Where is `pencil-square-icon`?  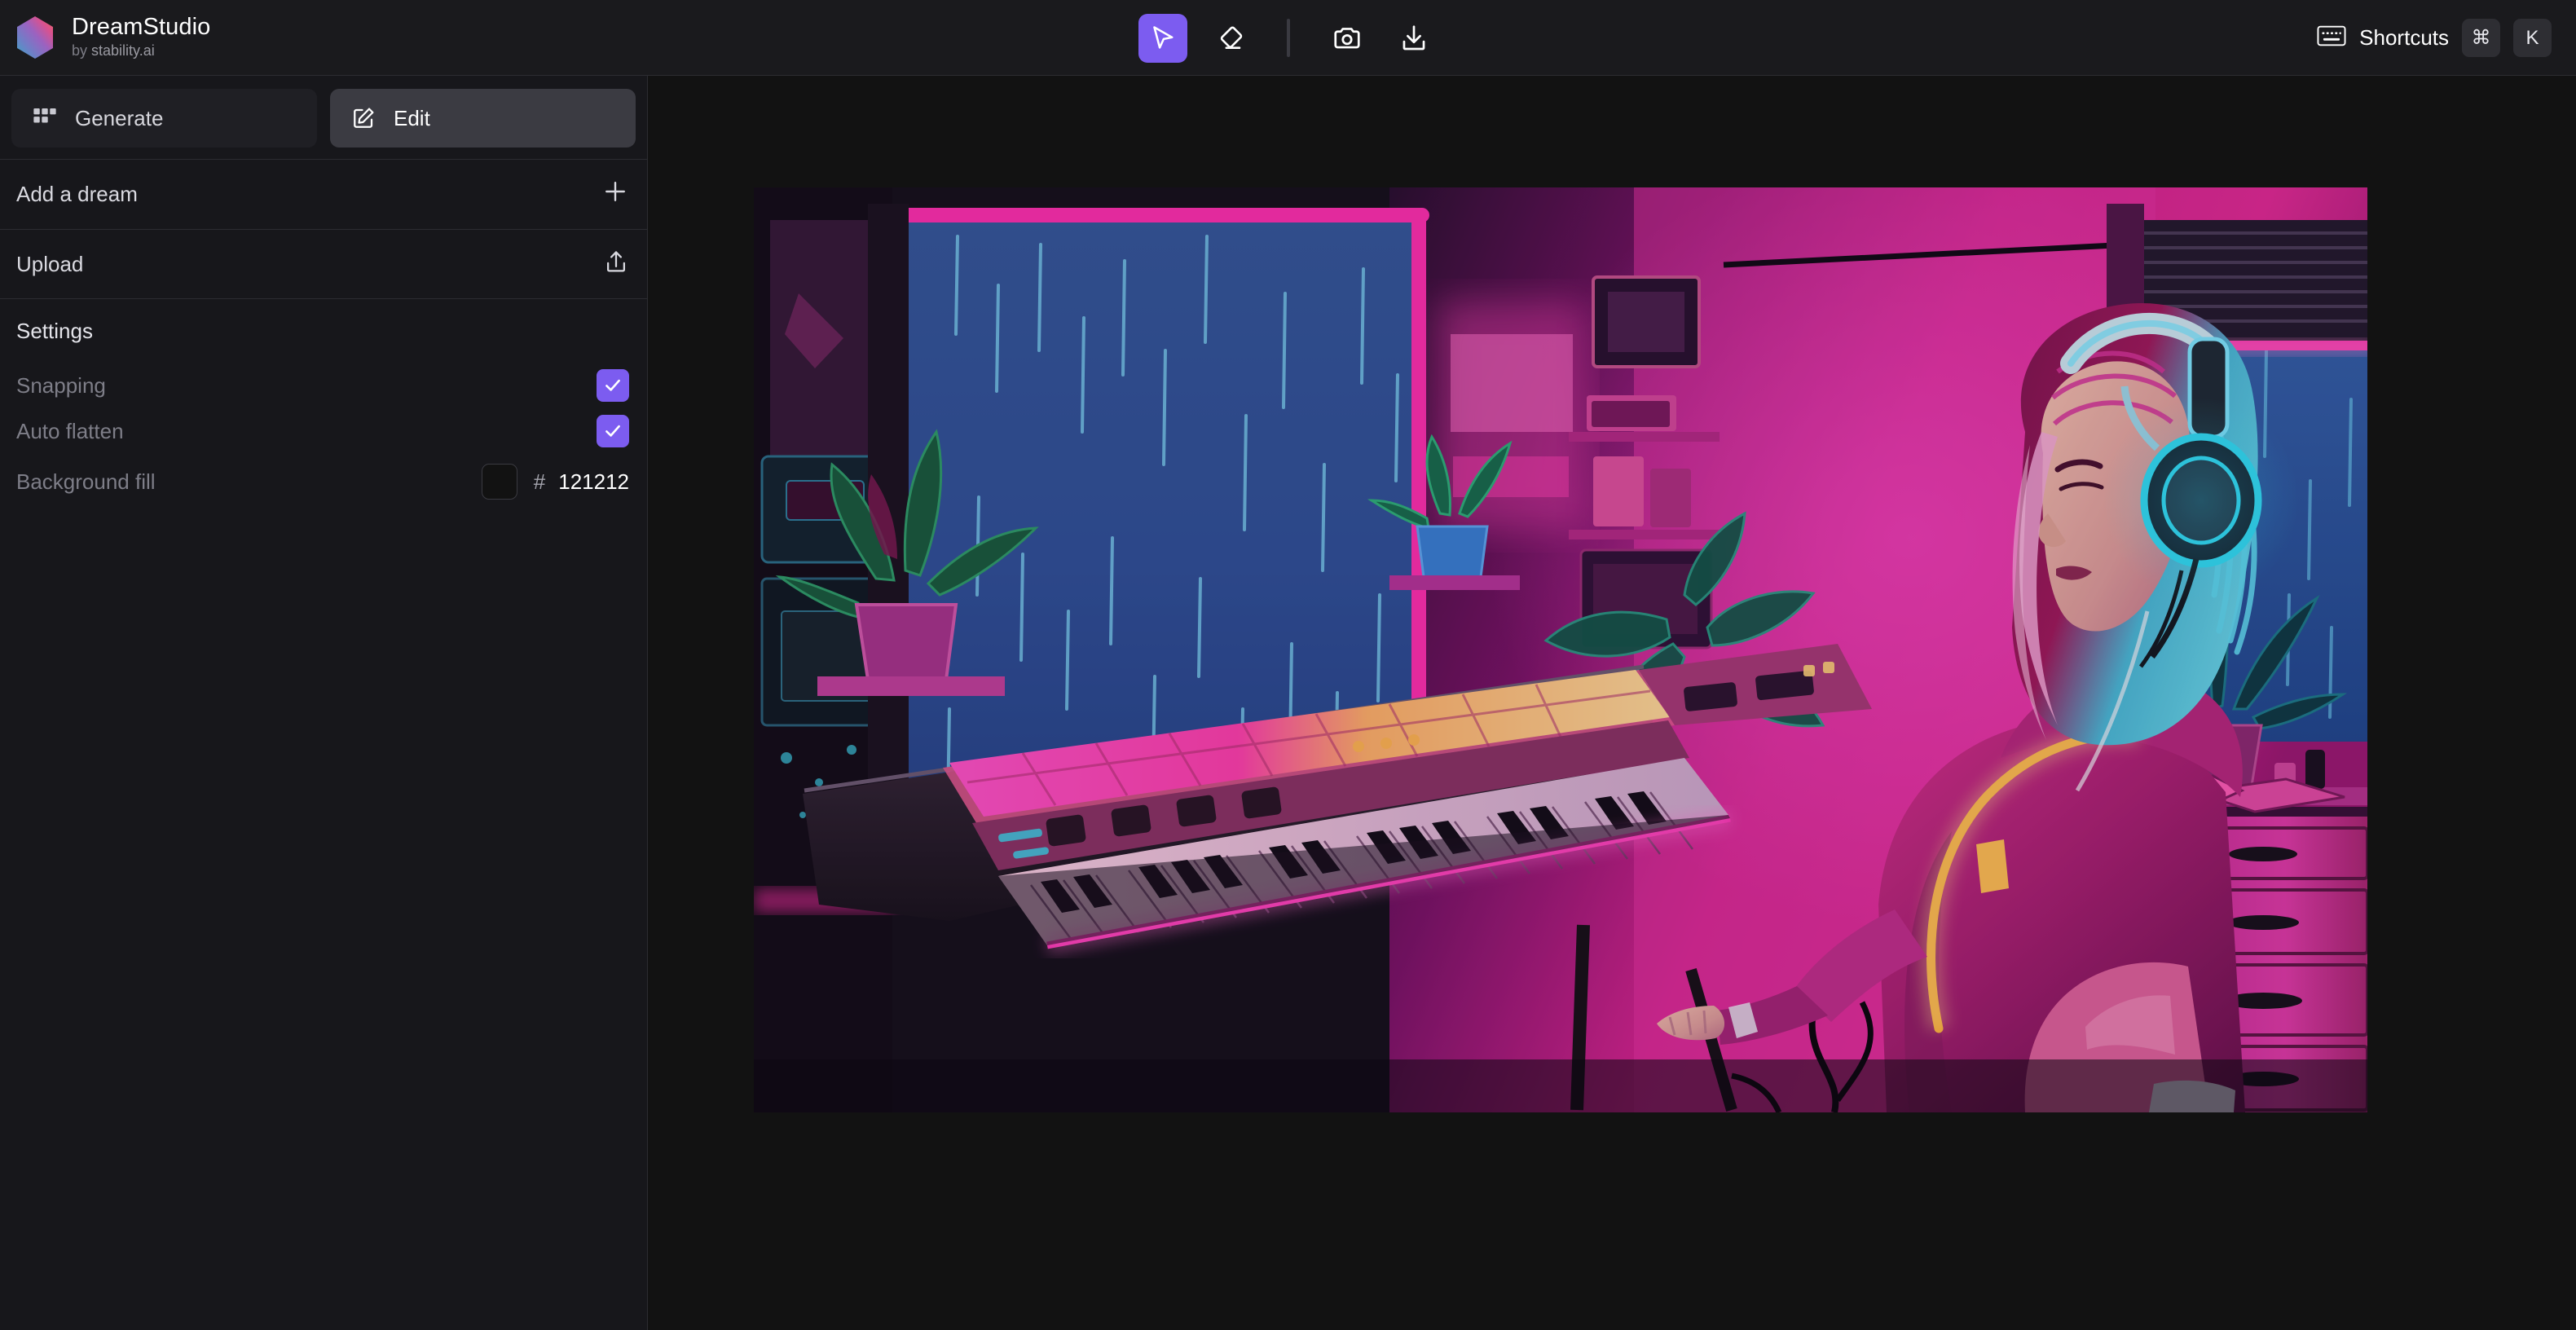
pencil-square-icon is located at coordinates (364, 118).